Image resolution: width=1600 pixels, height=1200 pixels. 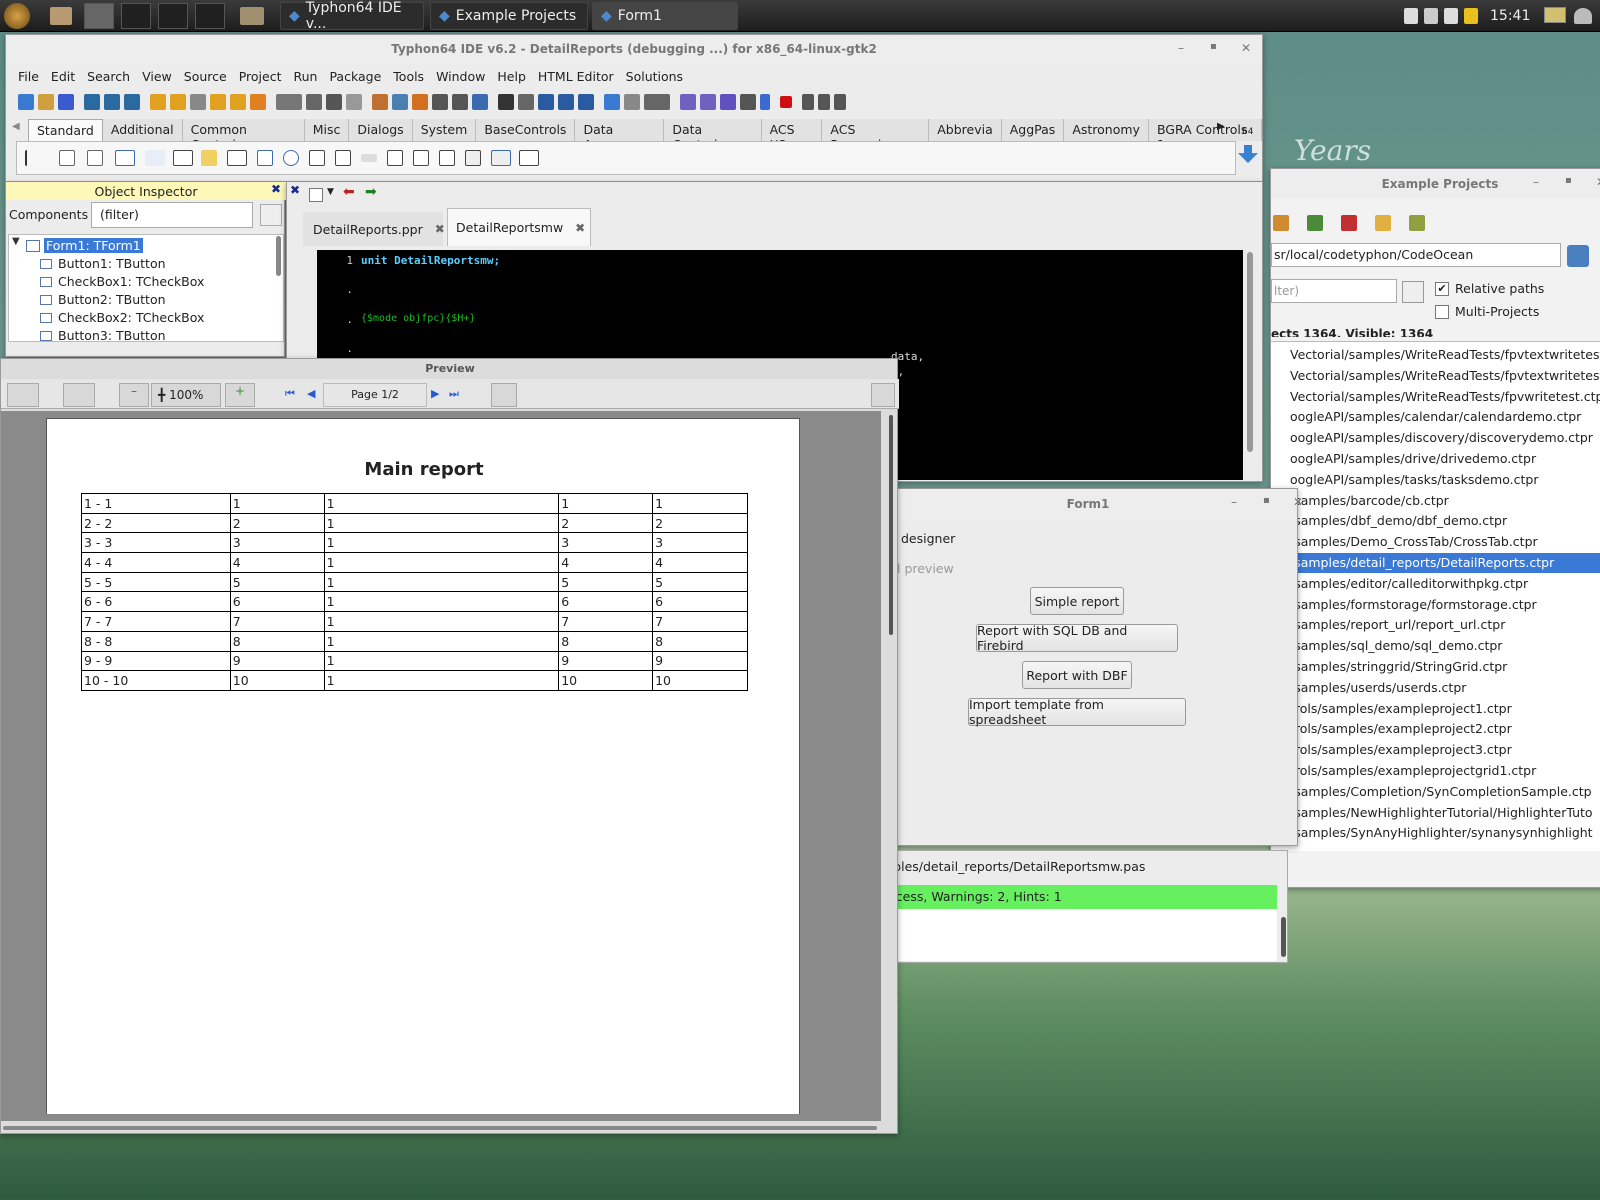 I want to click on messages-scrollbar, so click(x=1283, y=937).